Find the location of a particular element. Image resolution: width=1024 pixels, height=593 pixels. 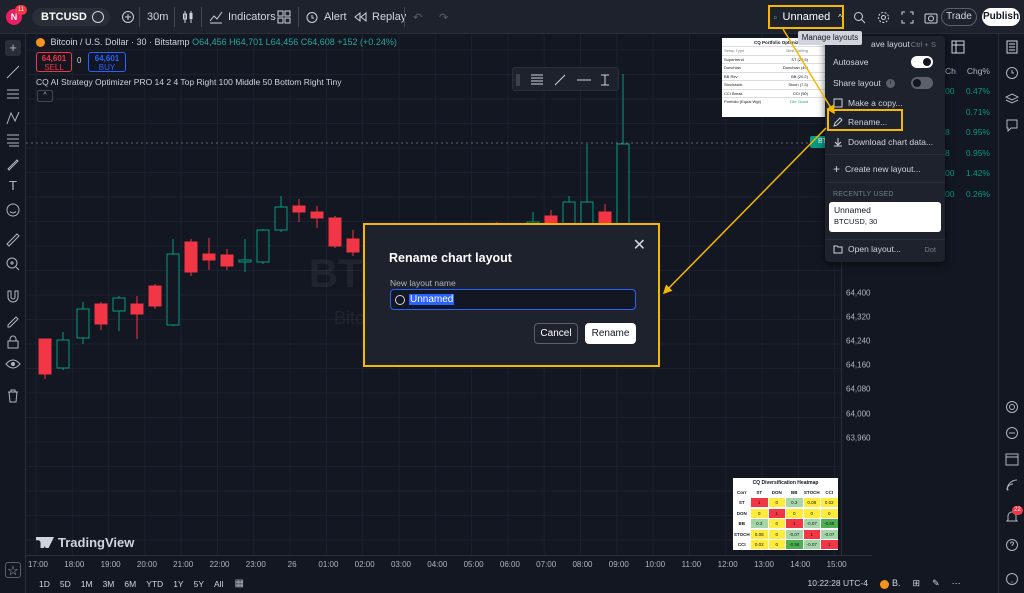

bottom-symbol: B. is located at coordinates (890, 583).